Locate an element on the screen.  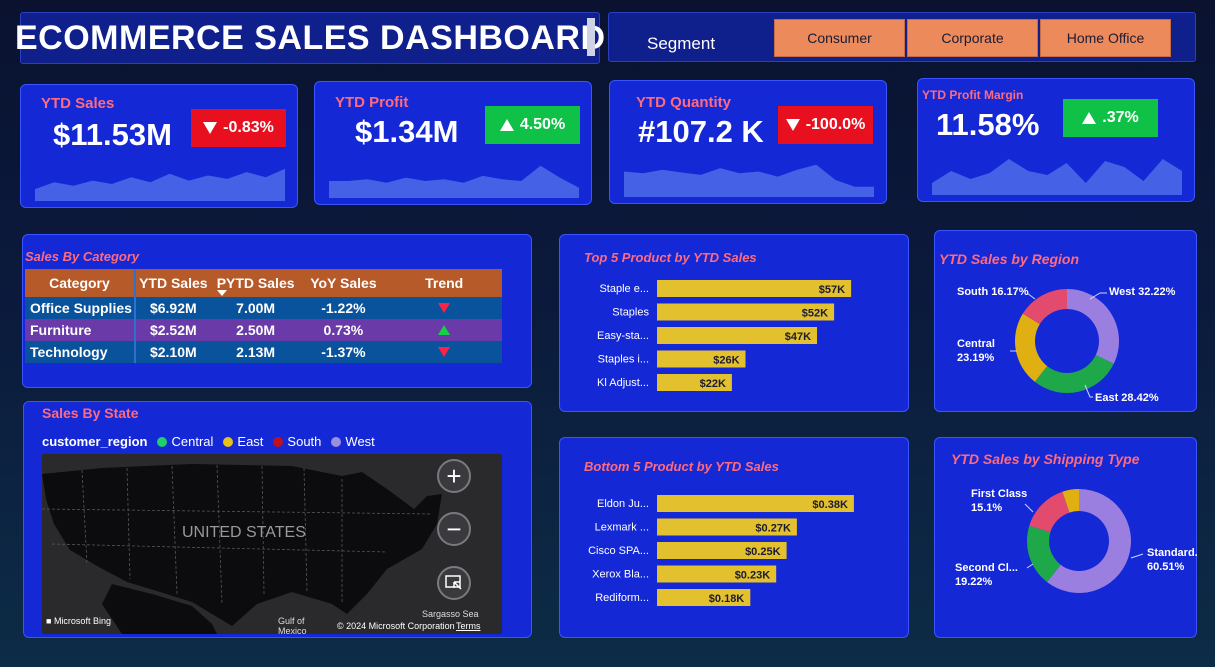
cell-yoy: -1.22% is located at coordinates (343, 308).